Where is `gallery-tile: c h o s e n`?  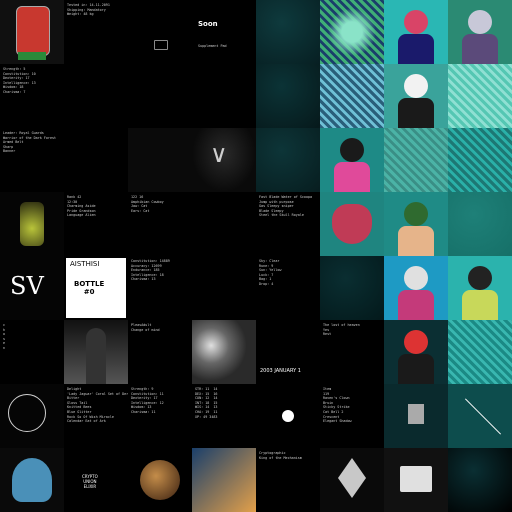 gallery-tile: c h o s e n is located at coordinates (32, 352).